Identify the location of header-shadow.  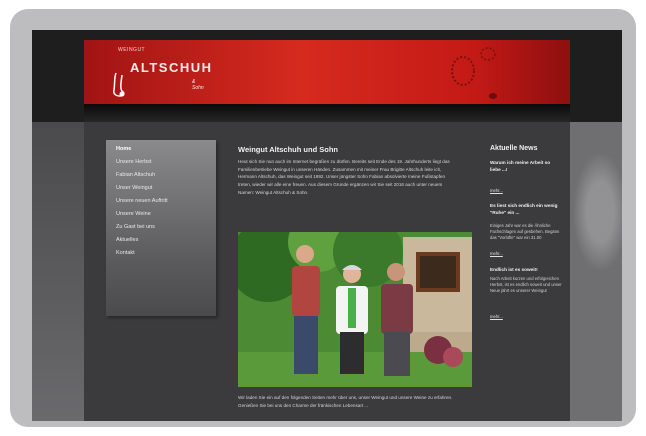
(327, 114).